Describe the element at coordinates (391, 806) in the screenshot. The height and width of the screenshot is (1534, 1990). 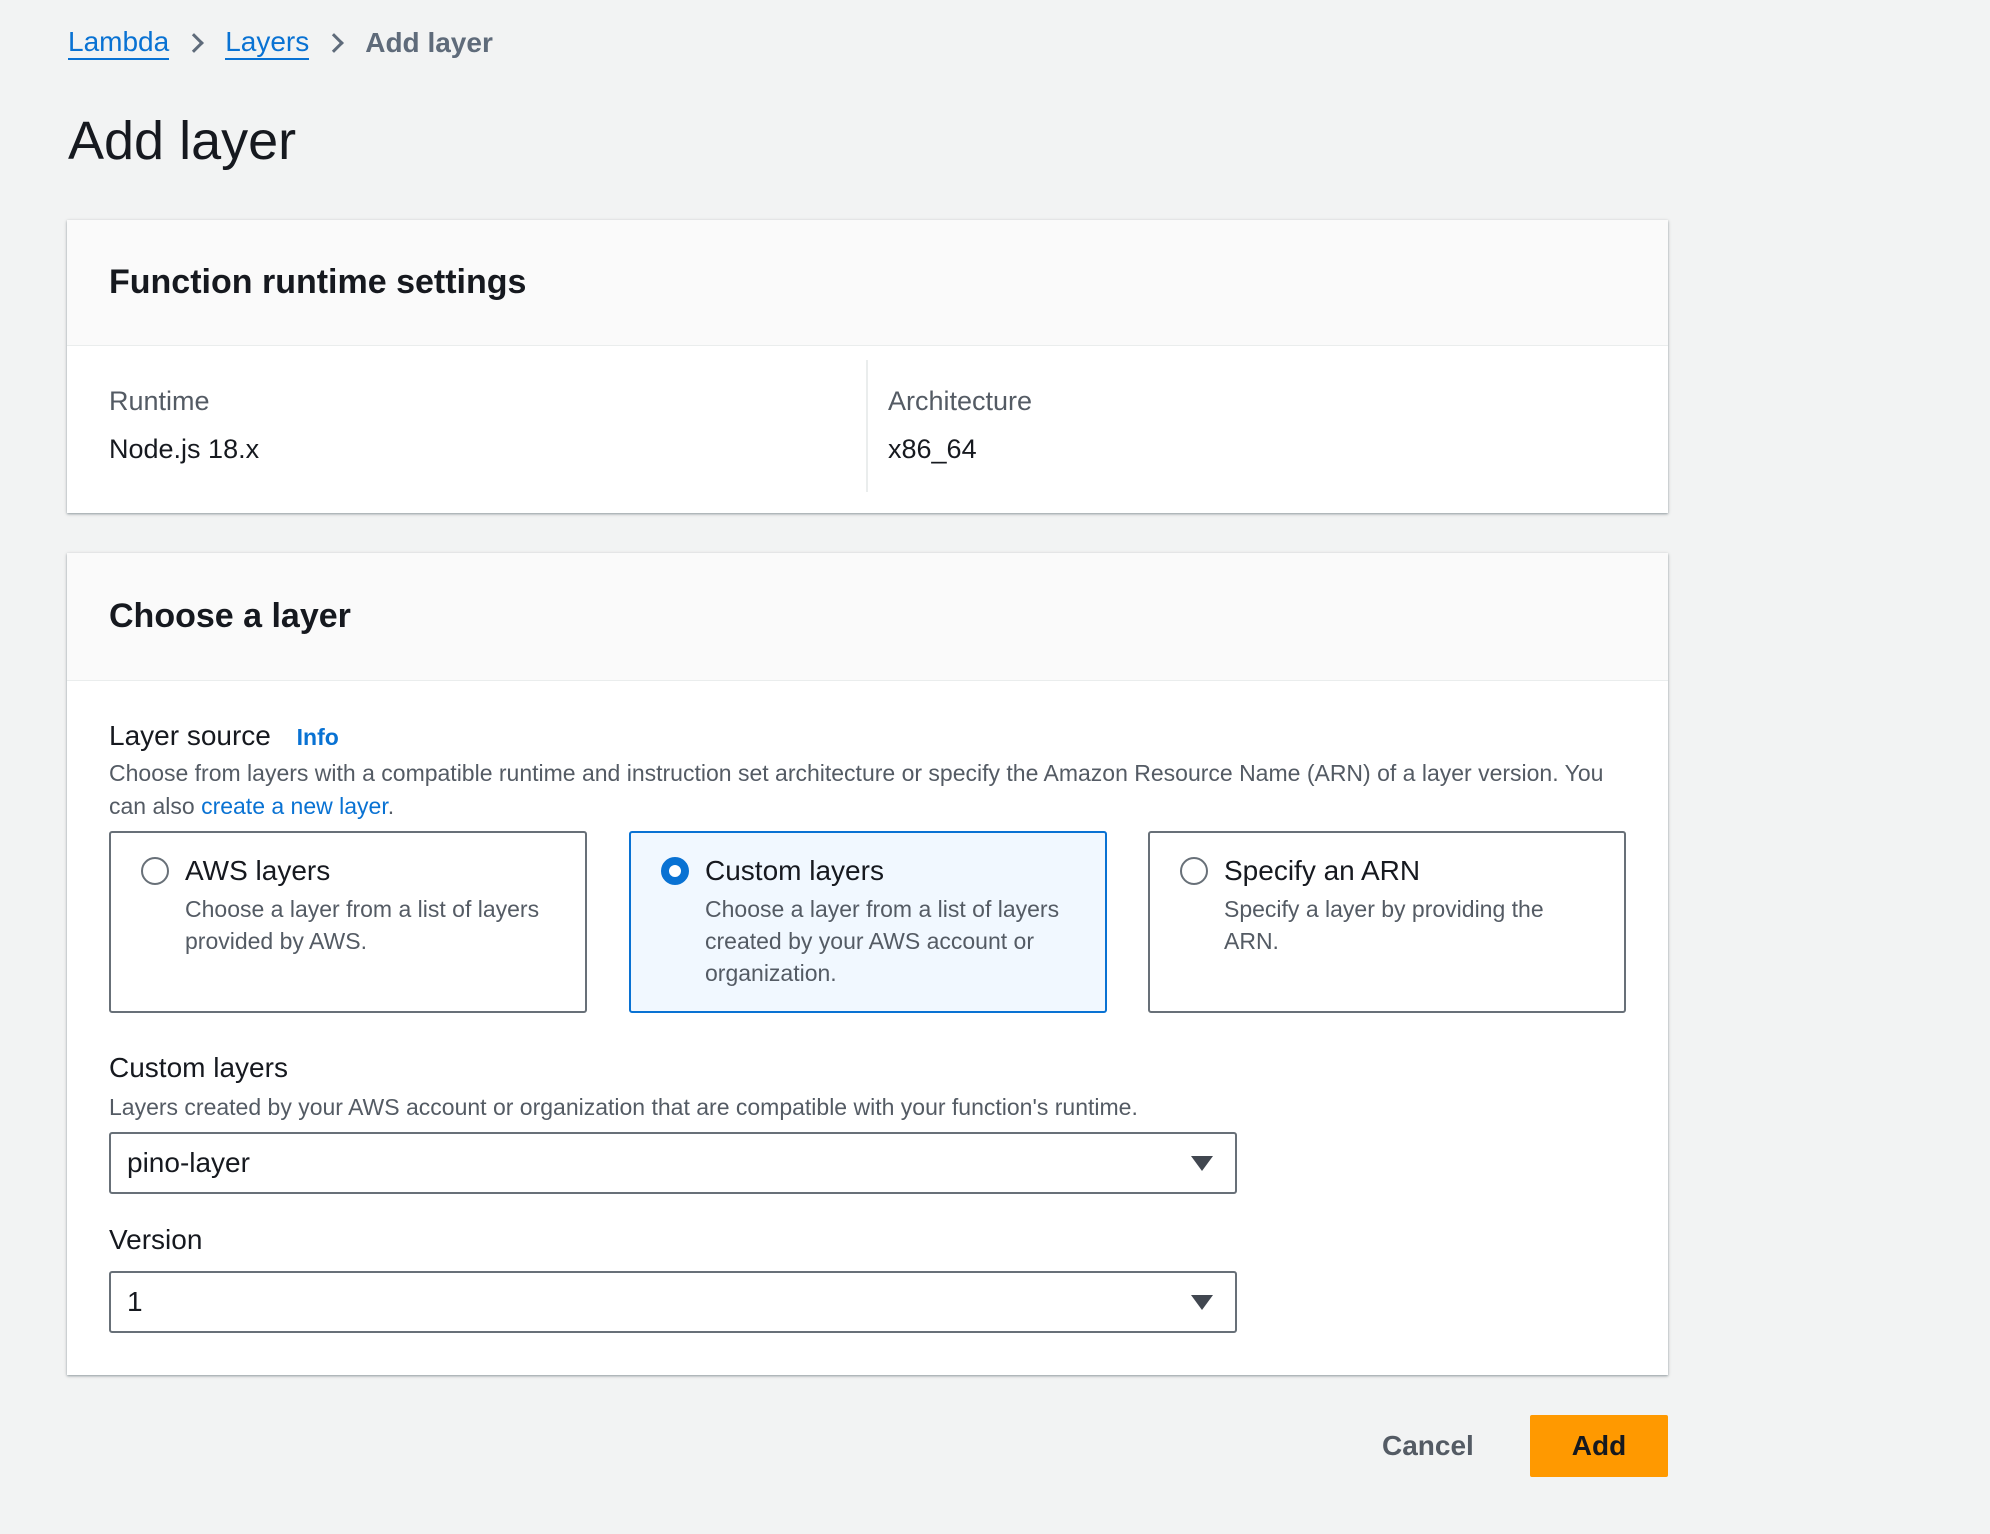
I see `period: .` at that location.